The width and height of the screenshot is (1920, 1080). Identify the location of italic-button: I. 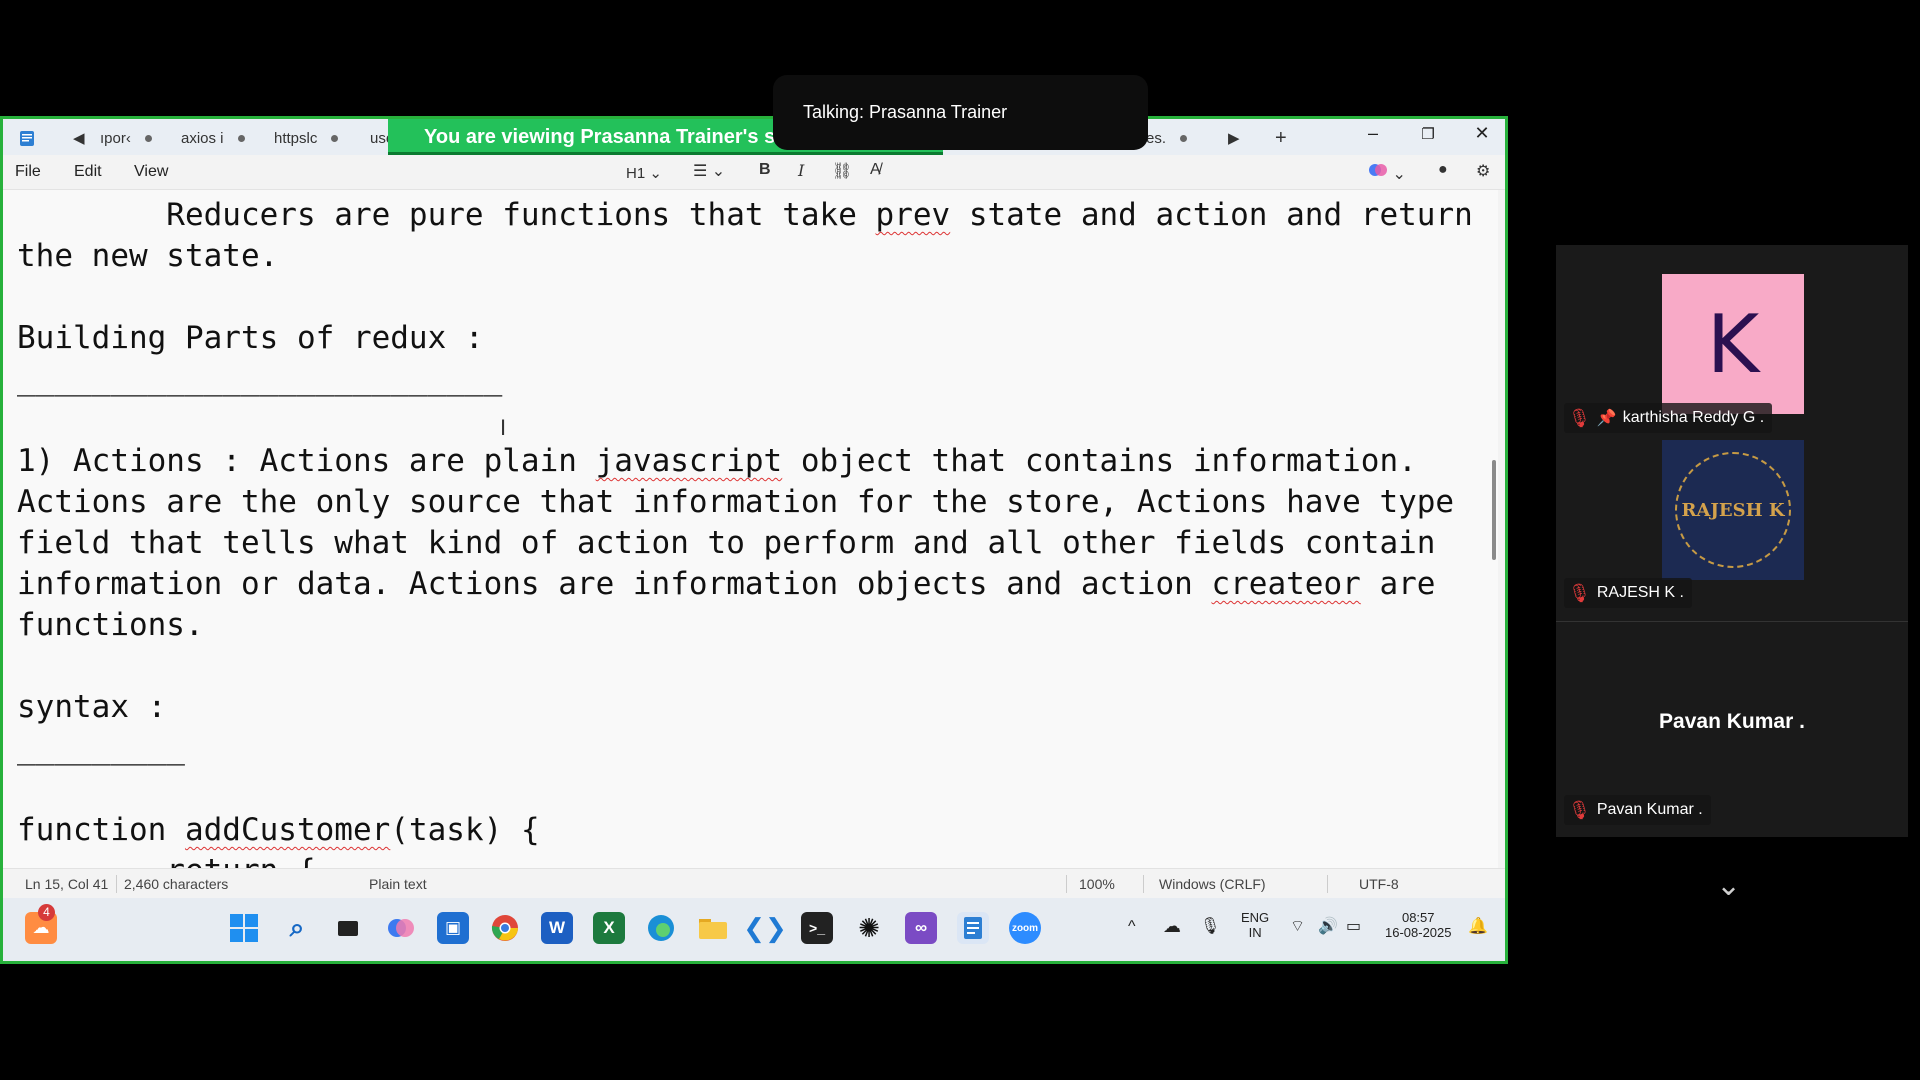
(801, 170).